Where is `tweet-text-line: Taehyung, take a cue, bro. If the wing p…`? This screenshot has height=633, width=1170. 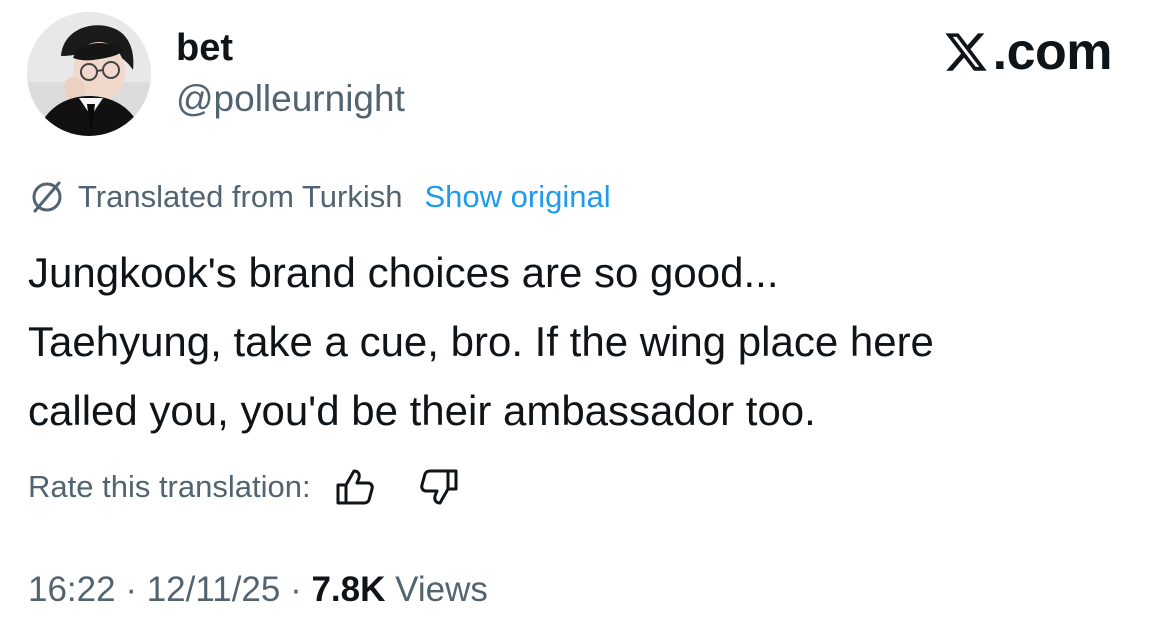 tweet-text-line: Taehyung, take a cue, bro. If the wing p… is located at coordinates (481, 341).